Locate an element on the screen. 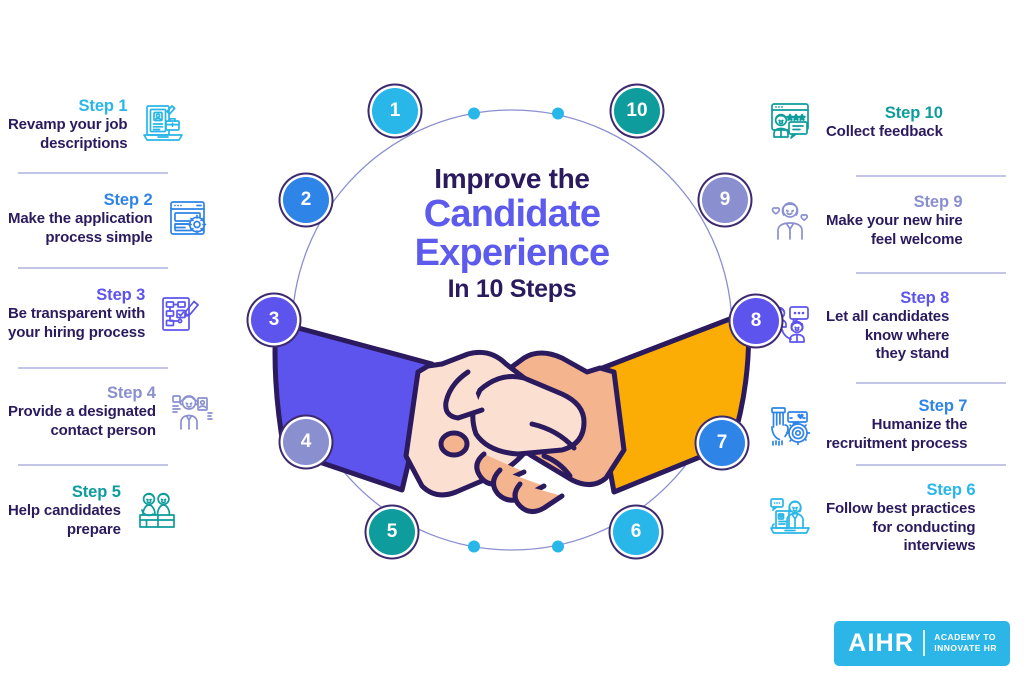 This screenshot has height=680, width=1024. step-8-label: Step 8 is located at coordinates (925, 298).